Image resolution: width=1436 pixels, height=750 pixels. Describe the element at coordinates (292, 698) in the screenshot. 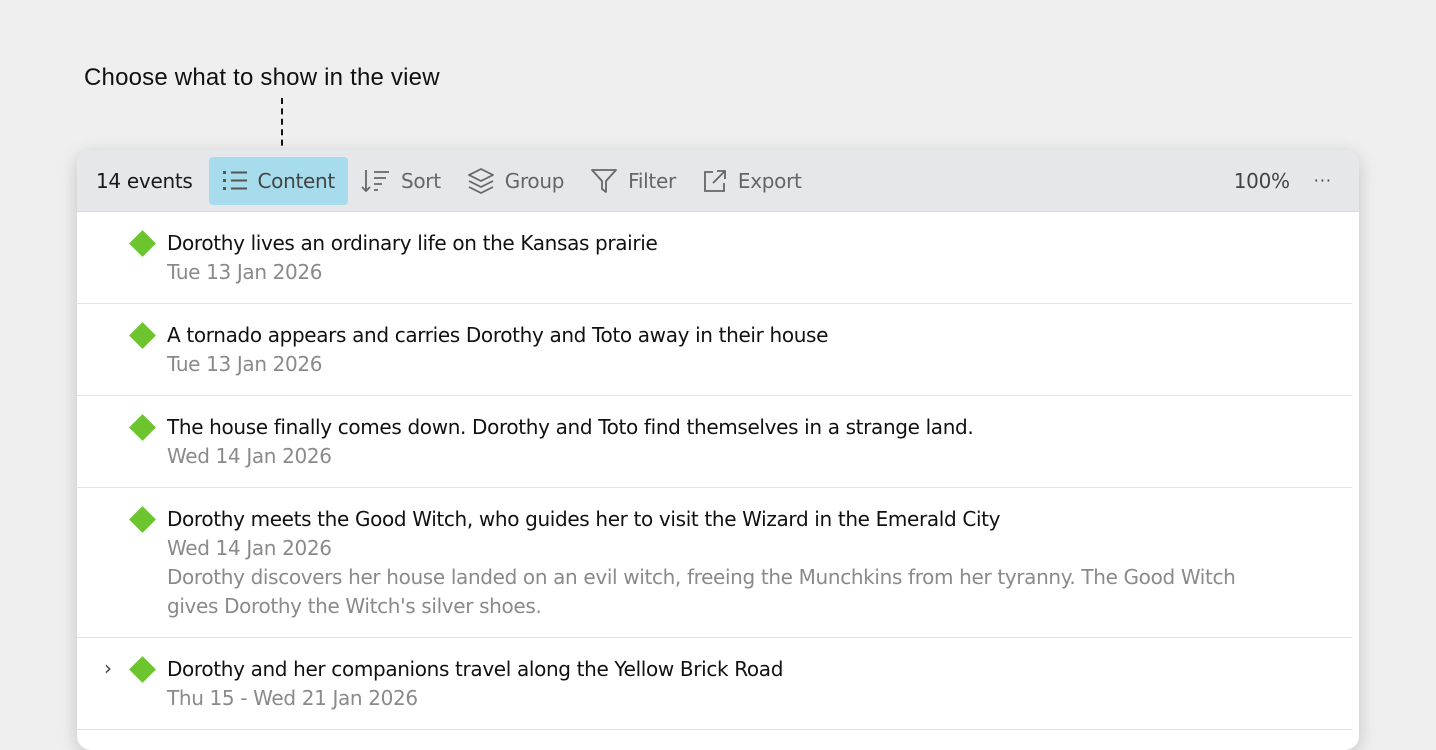

I see `event-date: Thu 15 - Wed 21 Jan 2026` at that location.